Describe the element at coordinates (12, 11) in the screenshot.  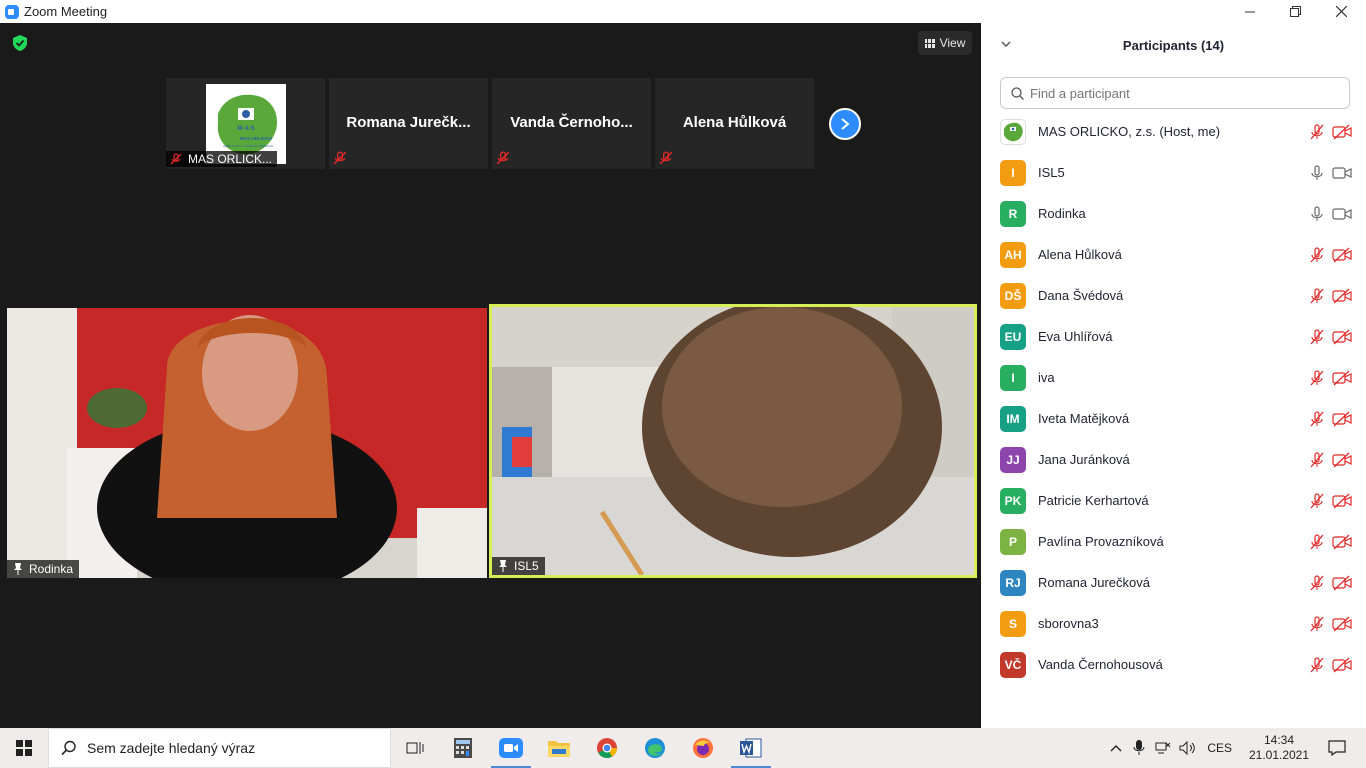
I see `zoom-app-icon` at that location.